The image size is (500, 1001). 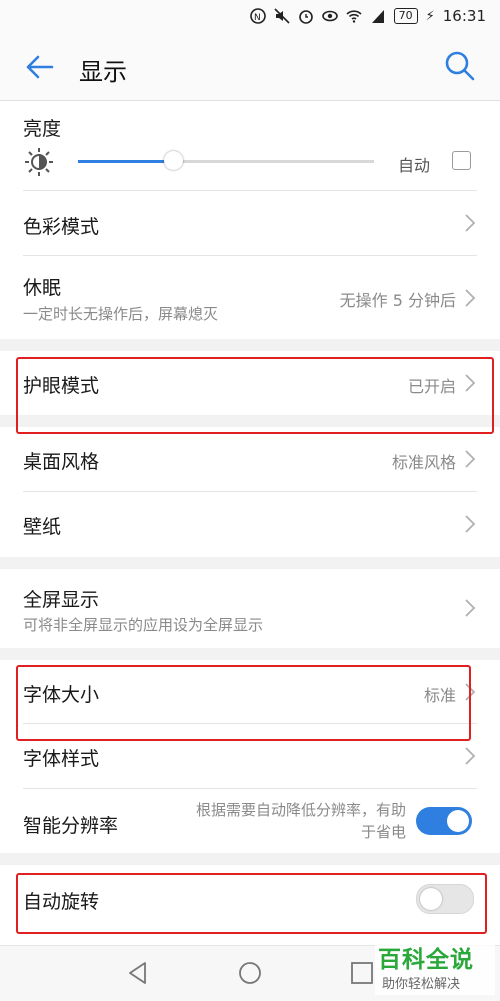 I want to click on signal-icon, so click(x=377, y=16).